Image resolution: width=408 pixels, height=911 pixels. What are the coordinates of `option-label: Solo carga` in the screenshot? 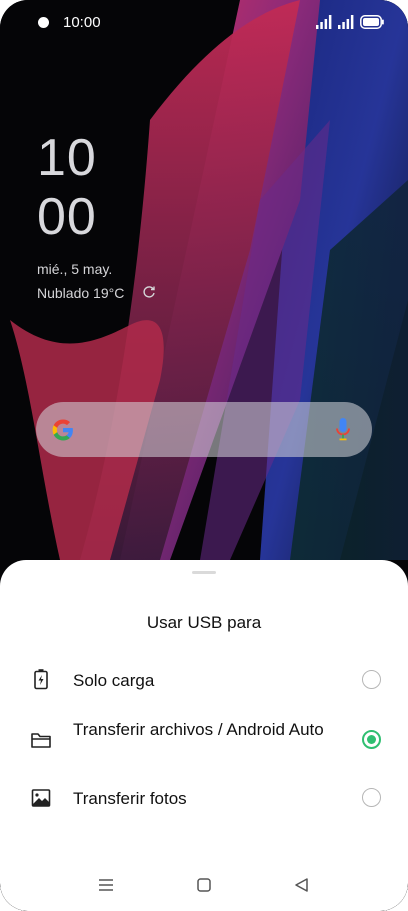 It's located at (114, 680).